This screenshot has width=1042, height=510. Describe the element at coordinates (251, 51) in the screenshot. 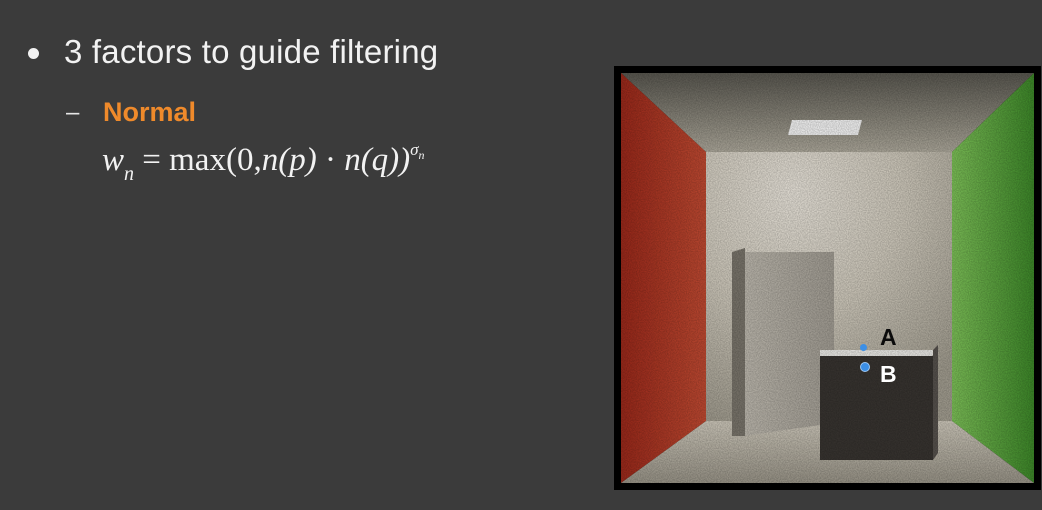

I see `bullet-text: 3 factors to guide filtering` at that location.